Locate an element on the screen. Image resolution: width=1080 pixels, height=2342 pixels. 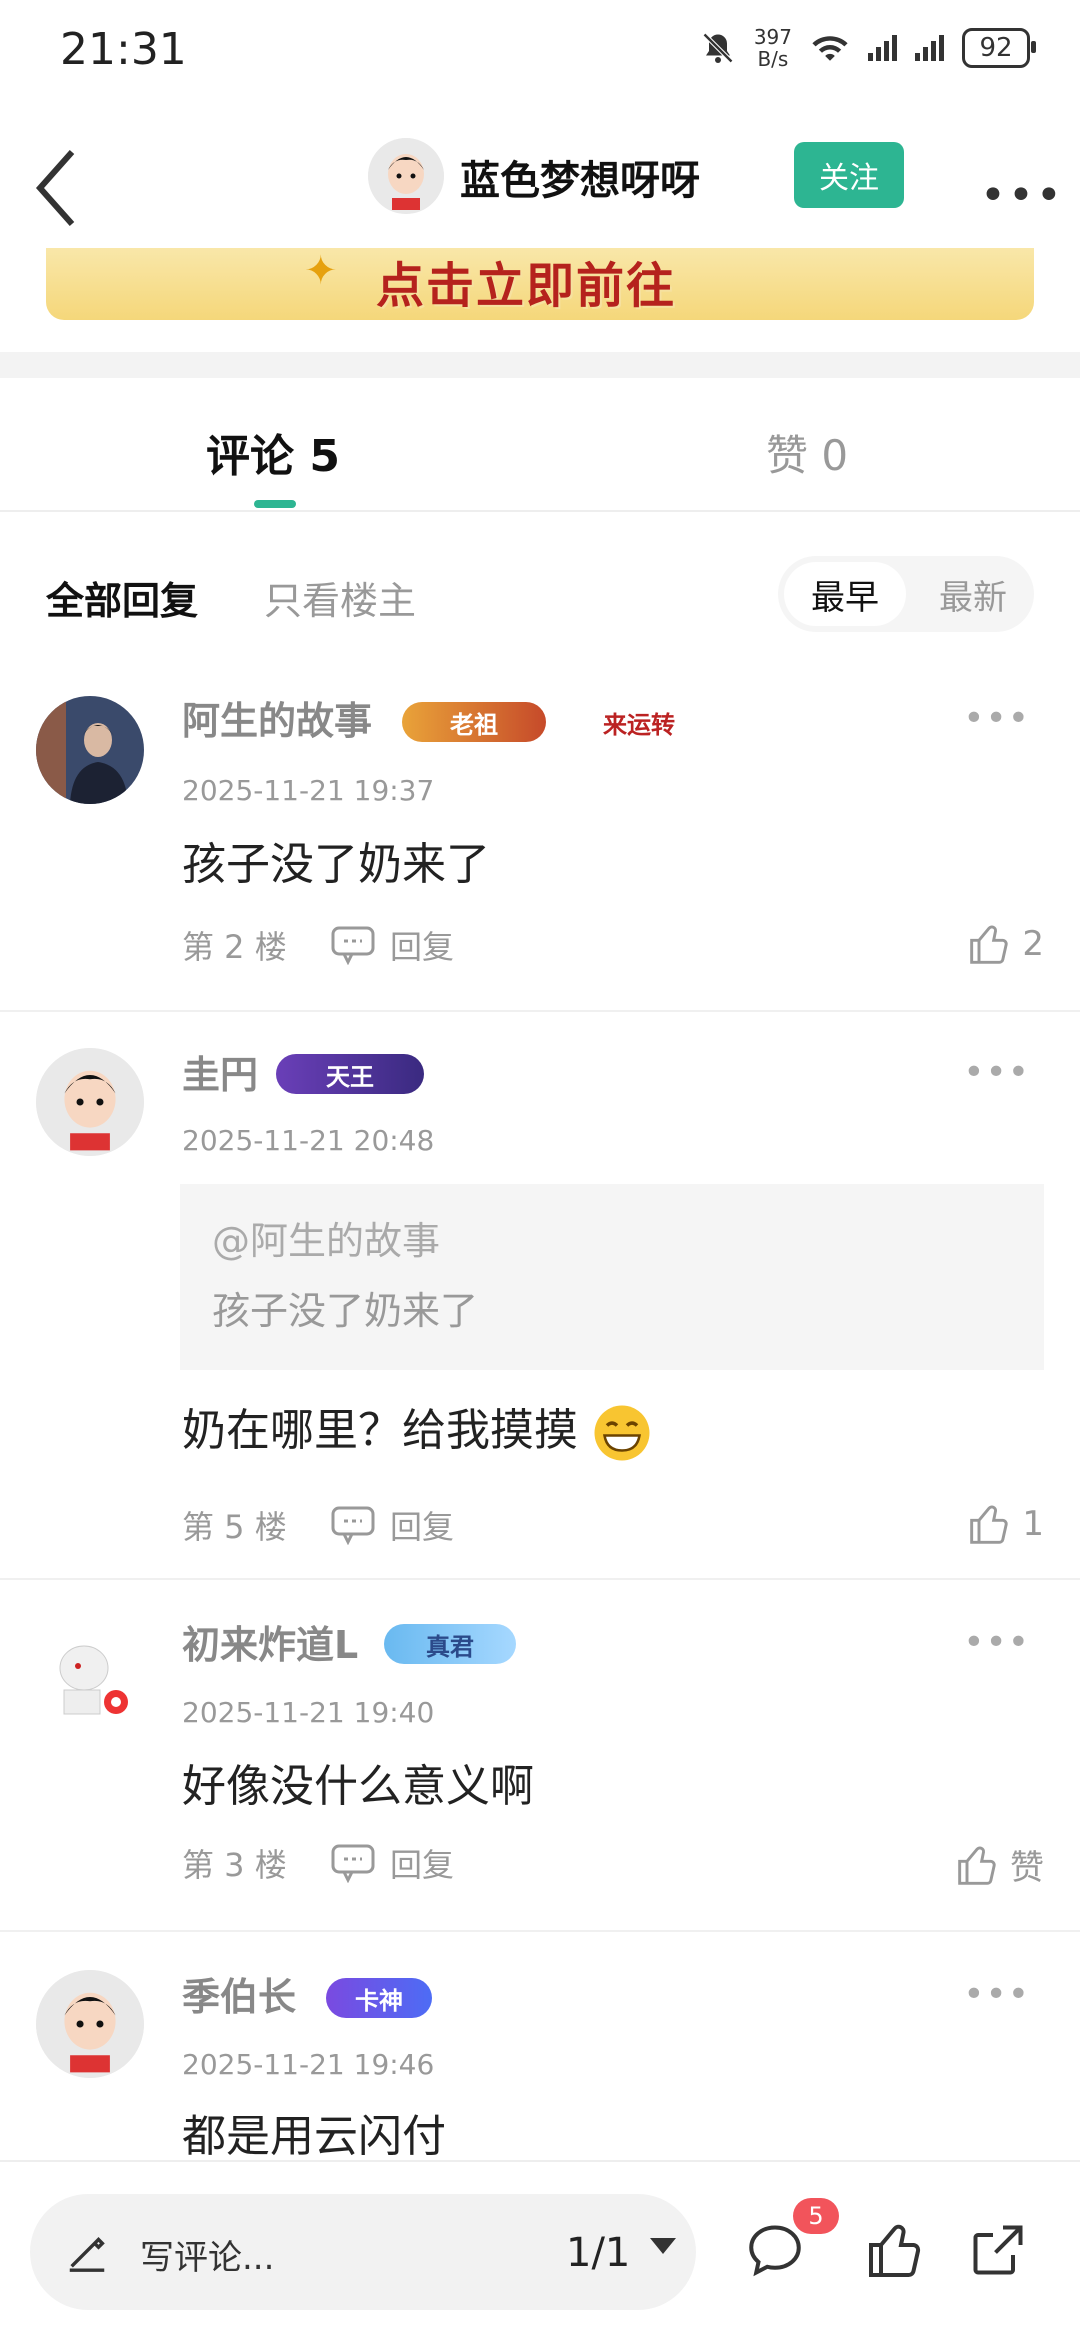
commenter-name: 阿生的故事 is located at coordinates (277, 717).